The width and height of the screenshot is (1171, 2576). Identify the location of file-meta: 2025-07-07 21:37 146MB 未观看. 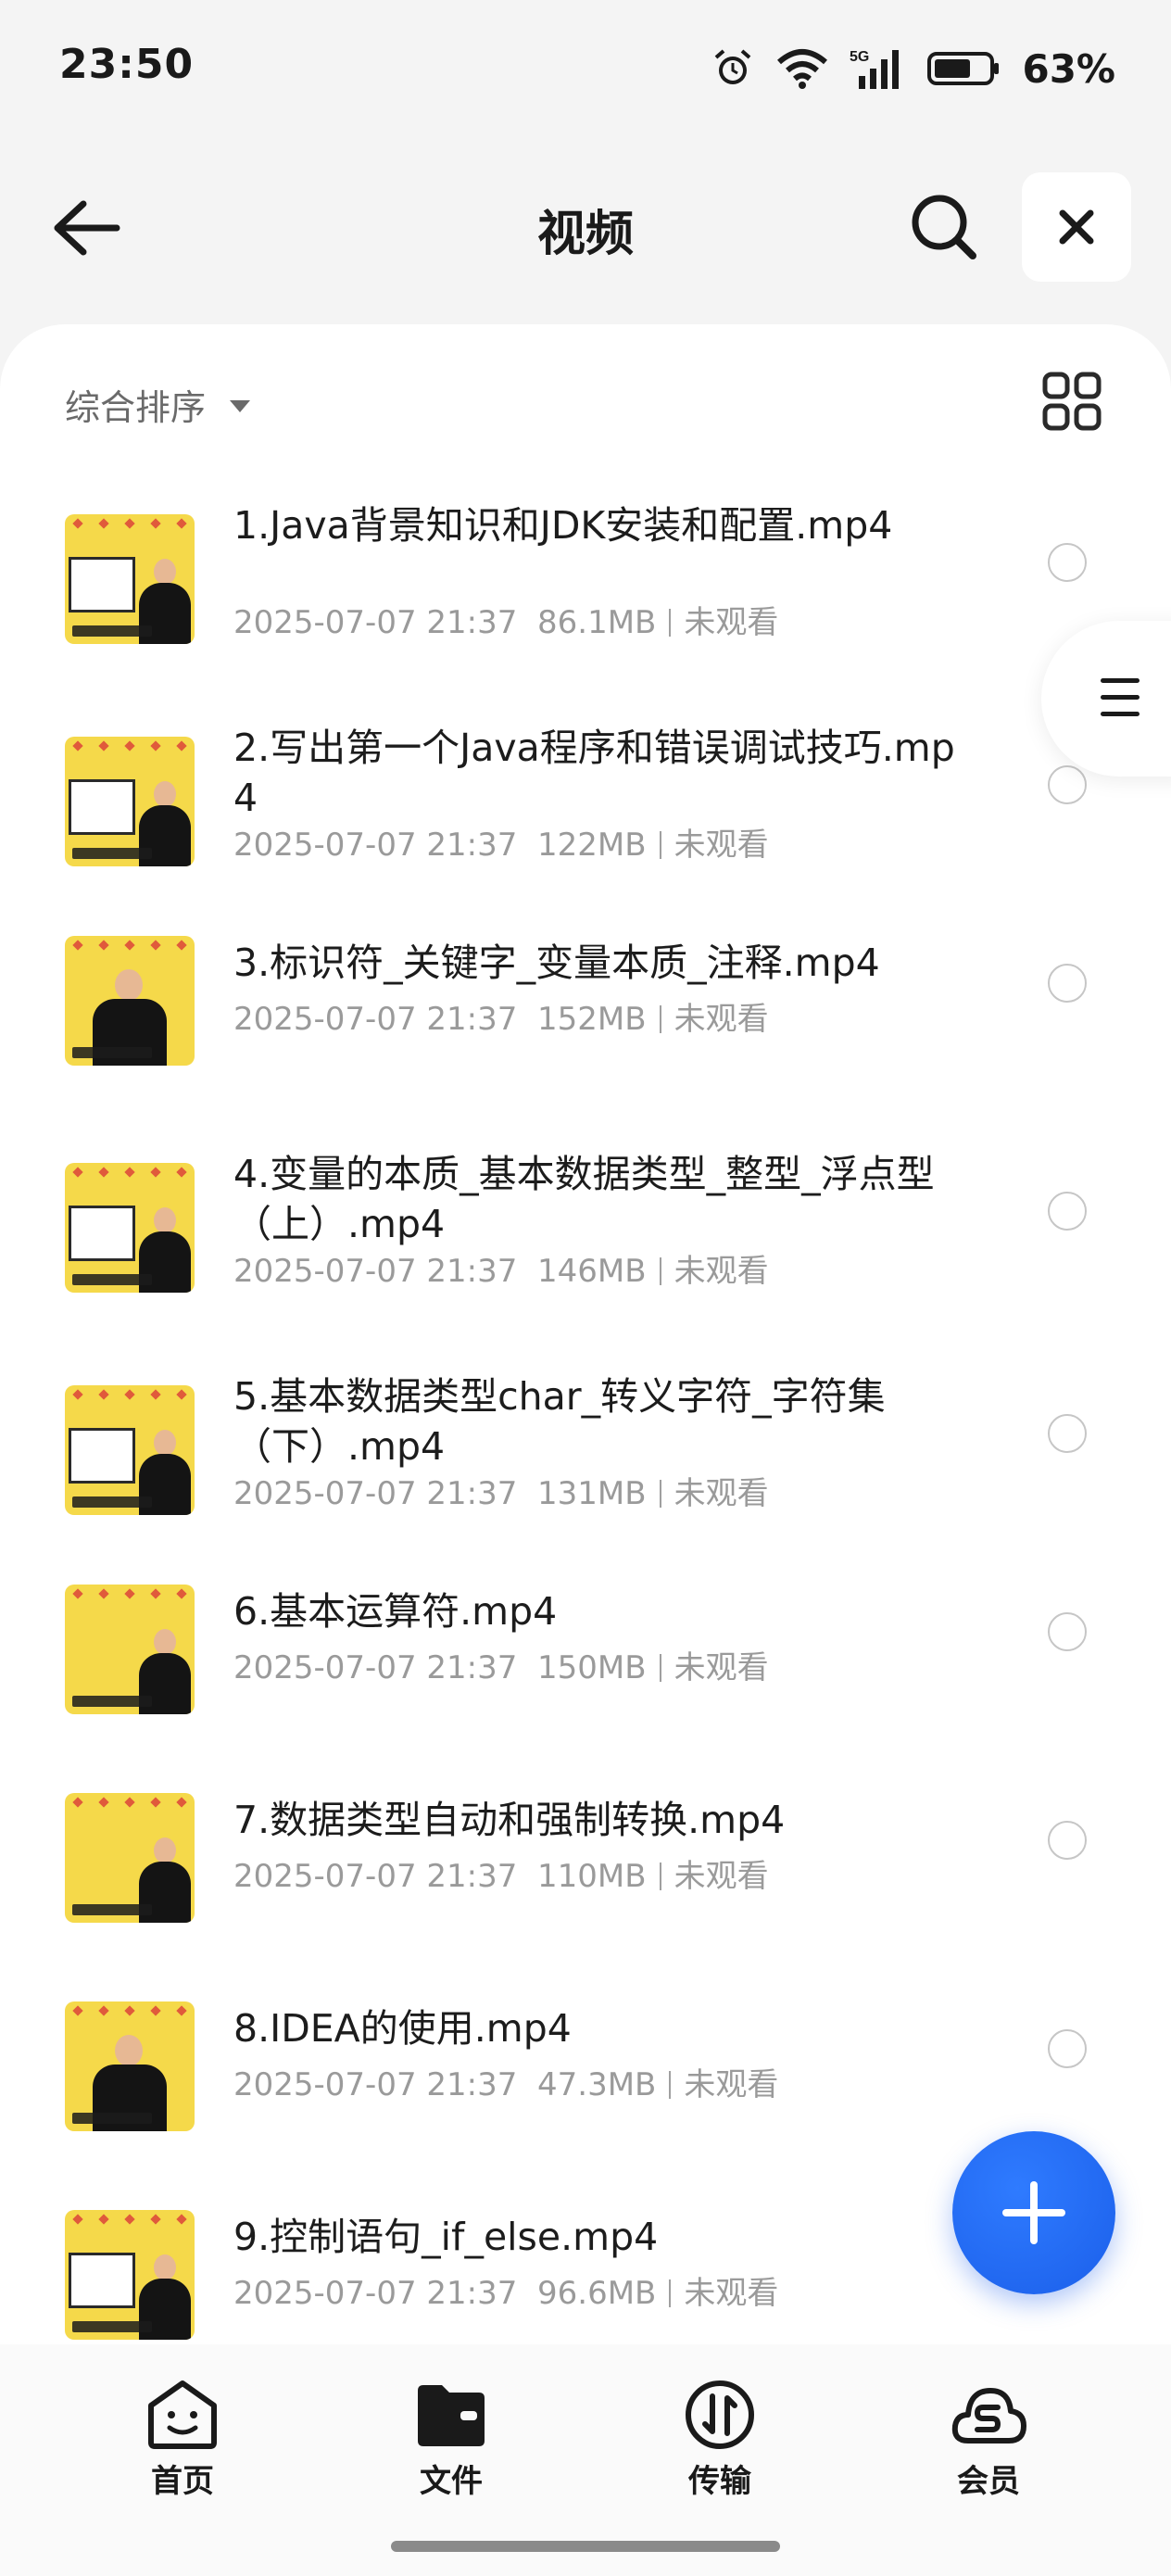
(501, 1268).